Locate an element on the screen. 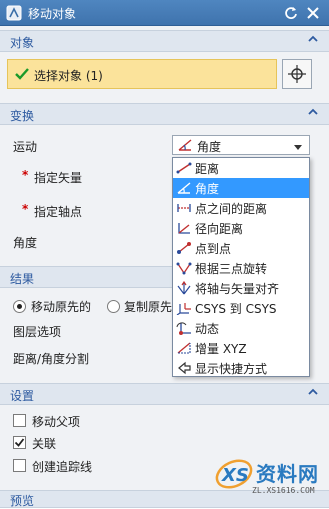 The image size is (329, 509). copy-original-label: 复制原先 is located at coordinates (148, 307).